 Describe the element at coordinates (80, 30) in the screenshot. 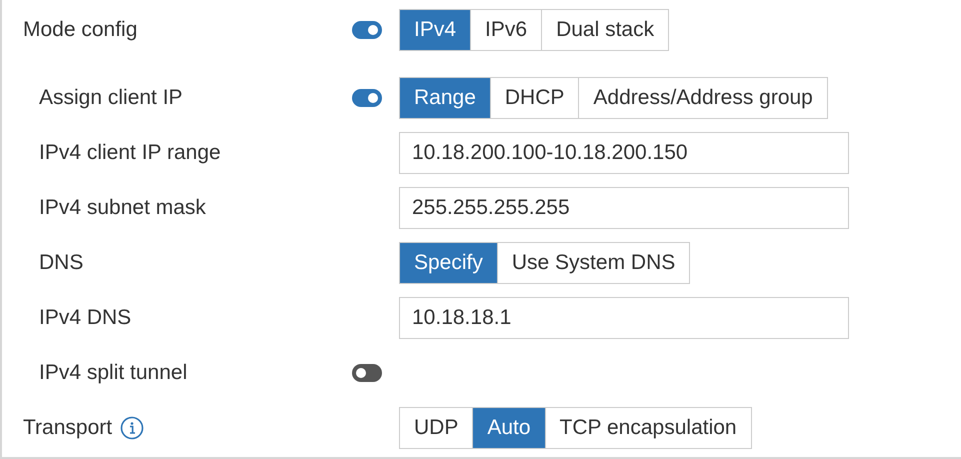

I see `field-label: Mode config` at that location.